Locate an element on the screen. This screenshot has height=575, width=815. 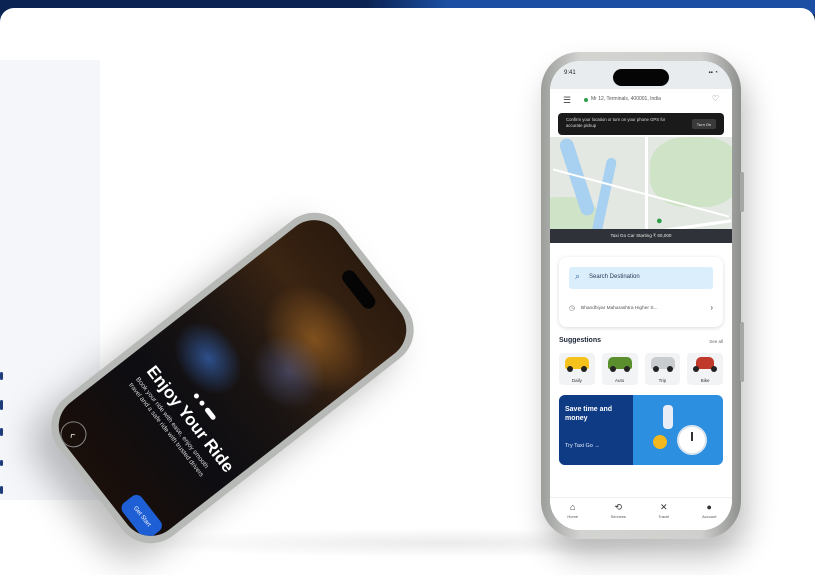
suggestion-label: Trip is located at coordinates (662, 380).